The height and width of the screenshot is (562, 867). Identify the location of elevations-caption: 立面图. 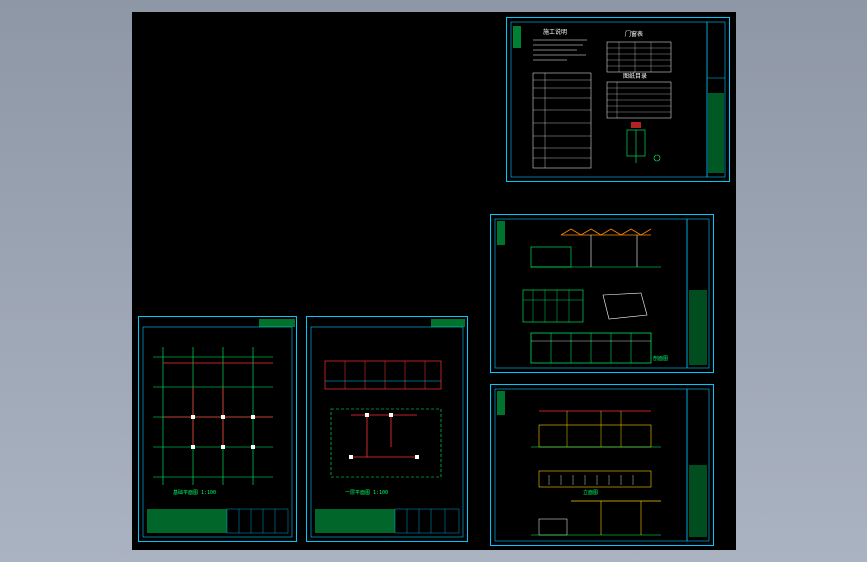
(591, 493).